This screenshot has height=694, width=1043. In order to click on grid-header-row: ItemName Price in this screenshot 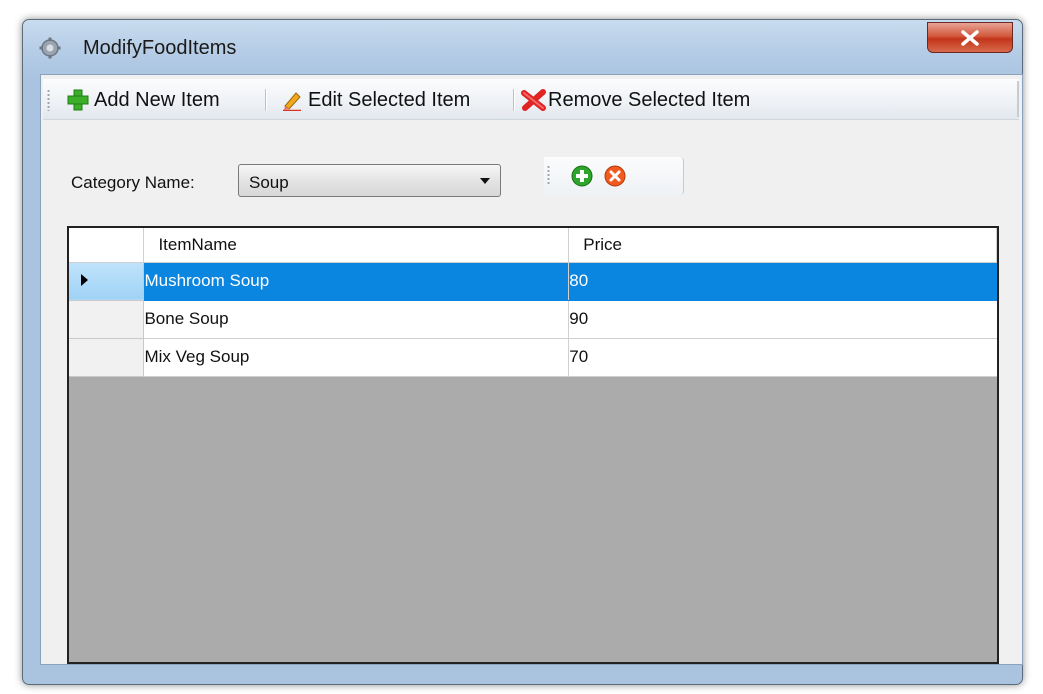, I will do `click(533, 245)`.